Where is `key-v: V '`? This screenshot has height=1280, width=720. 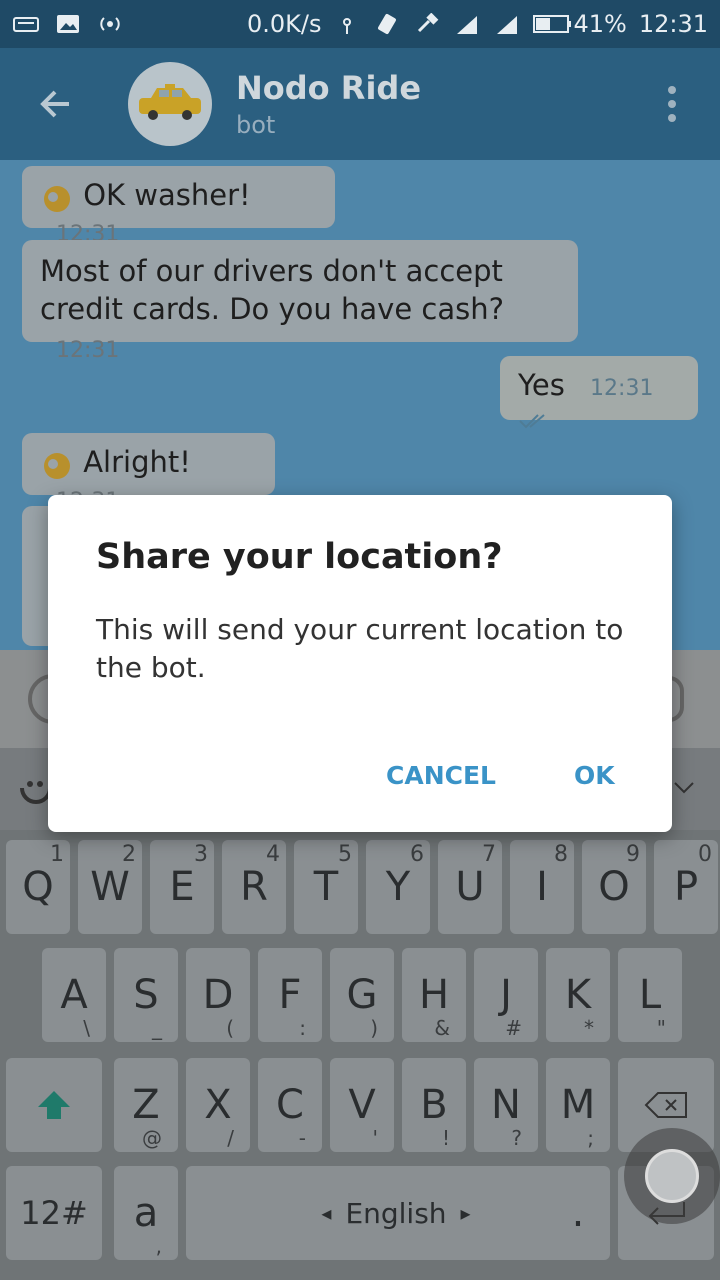
key-v: V ' is located at coordinates (362, 1105).